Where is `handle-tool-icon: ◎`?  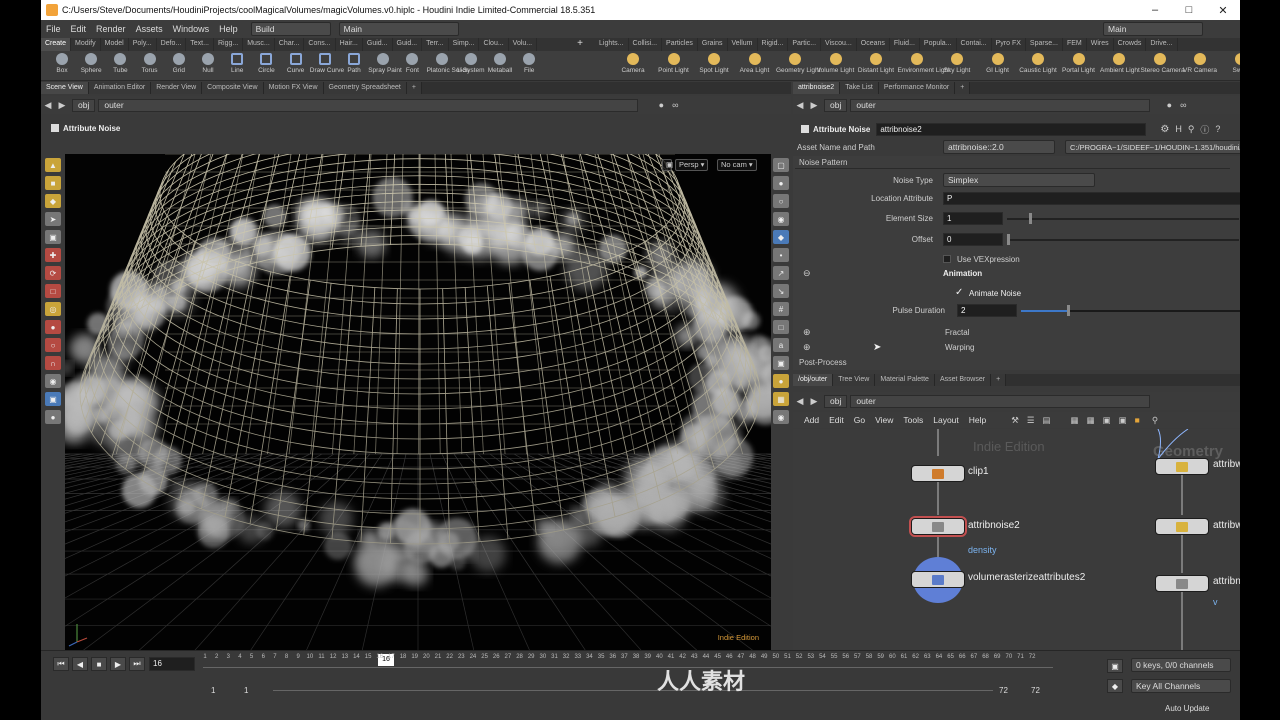
handle-tool-icon: ◎ is located at coordinates (53, 309).